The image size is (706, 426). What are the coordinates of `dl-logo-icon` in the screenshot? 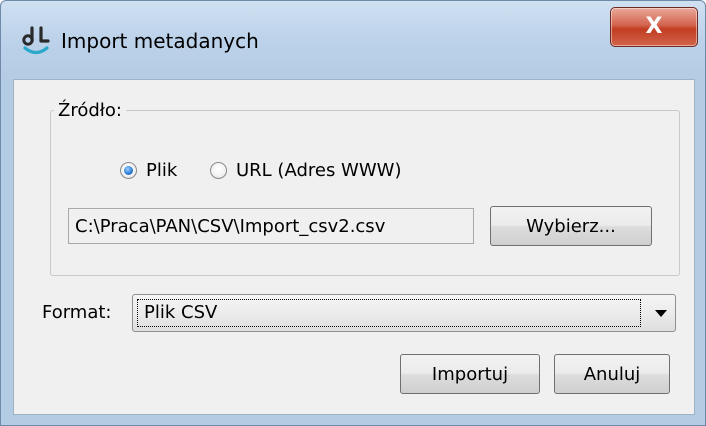 It's located at (36, 41).